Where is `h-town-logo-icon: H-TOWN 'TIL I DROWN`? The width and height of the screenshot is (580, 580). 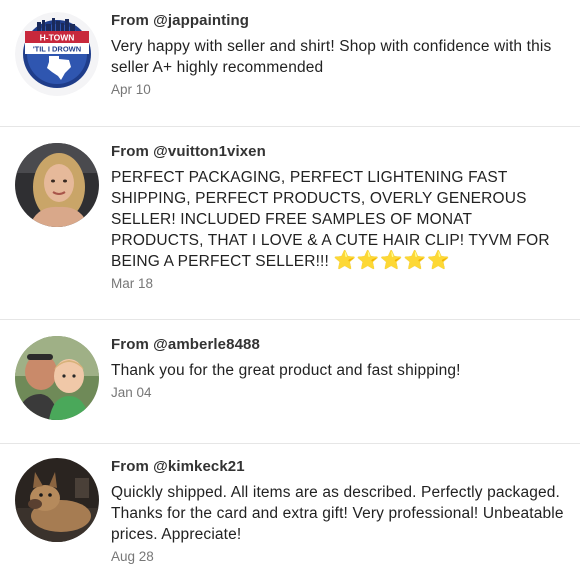 h-town-logo-icon: H-TOWN 'TIL I DROWN is located at coordinates (57, 54).